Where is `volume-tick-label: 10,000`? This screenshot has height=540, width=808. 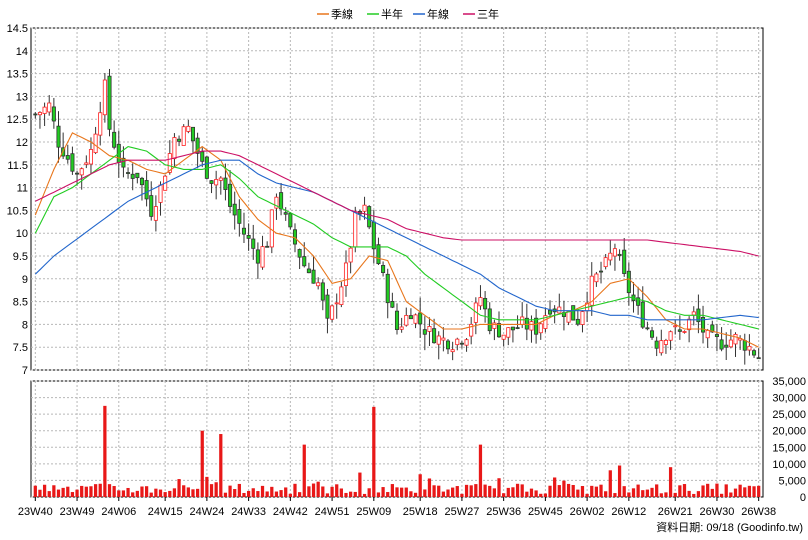
volume-tick-label: 10,000 is located at coordinates (789, 465).